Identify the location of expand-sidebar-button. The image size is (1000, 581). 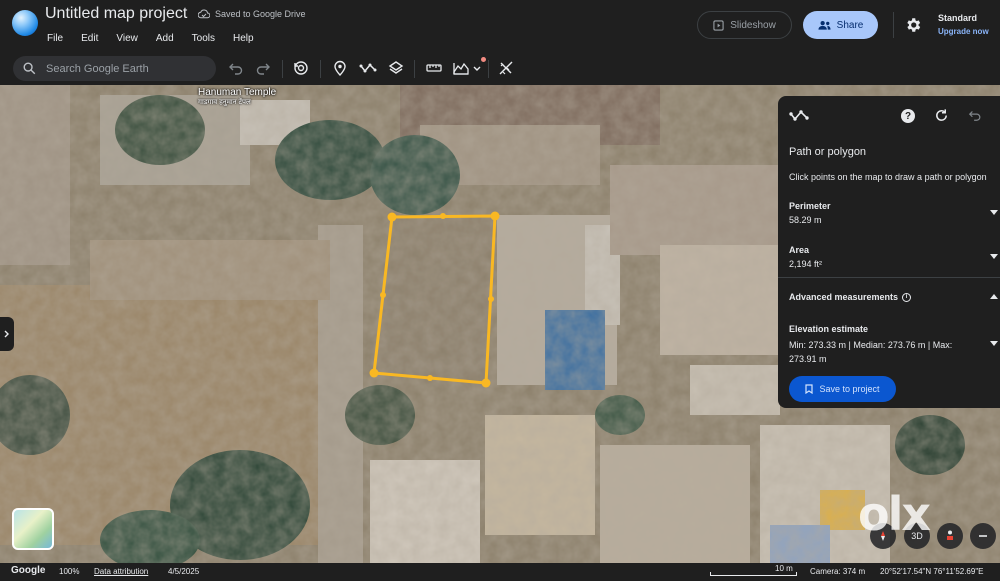
(7, 334).